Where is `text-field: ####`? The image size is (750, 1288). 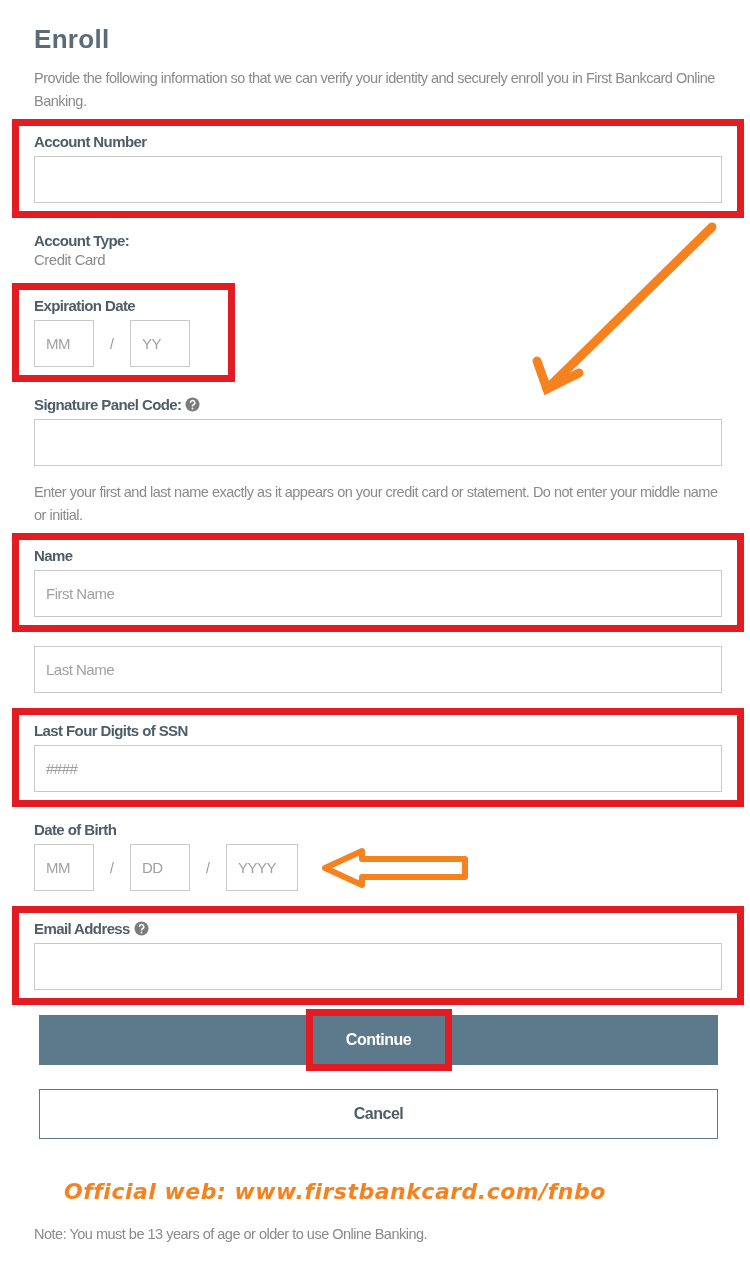 text-field: #### is located at coordinates (378, 768).